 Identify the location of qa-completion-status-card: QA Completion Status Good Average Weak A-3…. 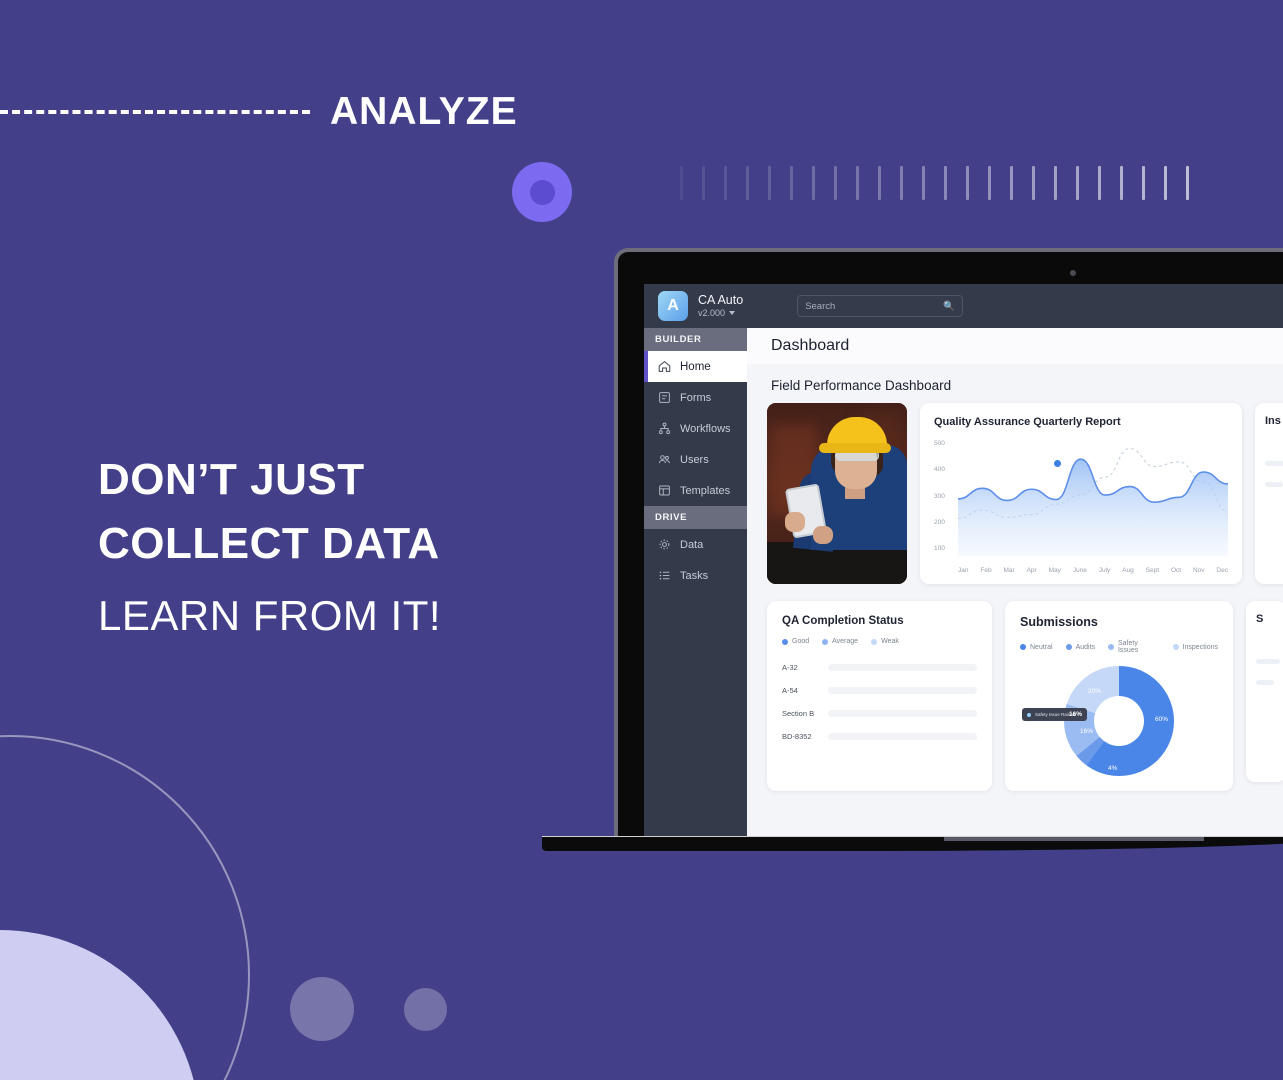
(879, 696).